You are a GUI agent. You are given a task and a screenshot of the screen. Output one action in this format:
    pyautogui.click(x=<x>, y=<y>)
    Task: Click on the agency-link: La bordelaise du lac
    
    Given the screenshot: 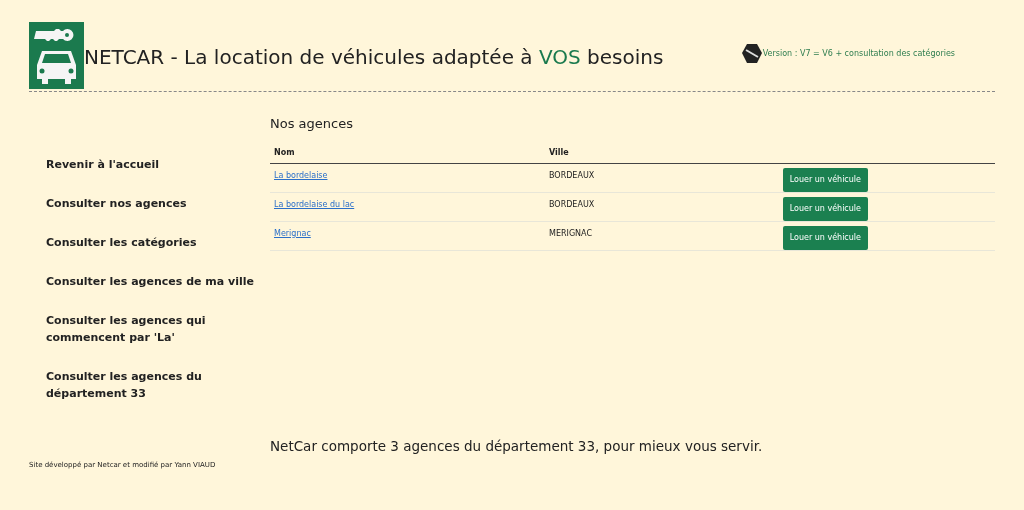 What is the action you would take?
    pyautogui.click(x=314, y=204)
    